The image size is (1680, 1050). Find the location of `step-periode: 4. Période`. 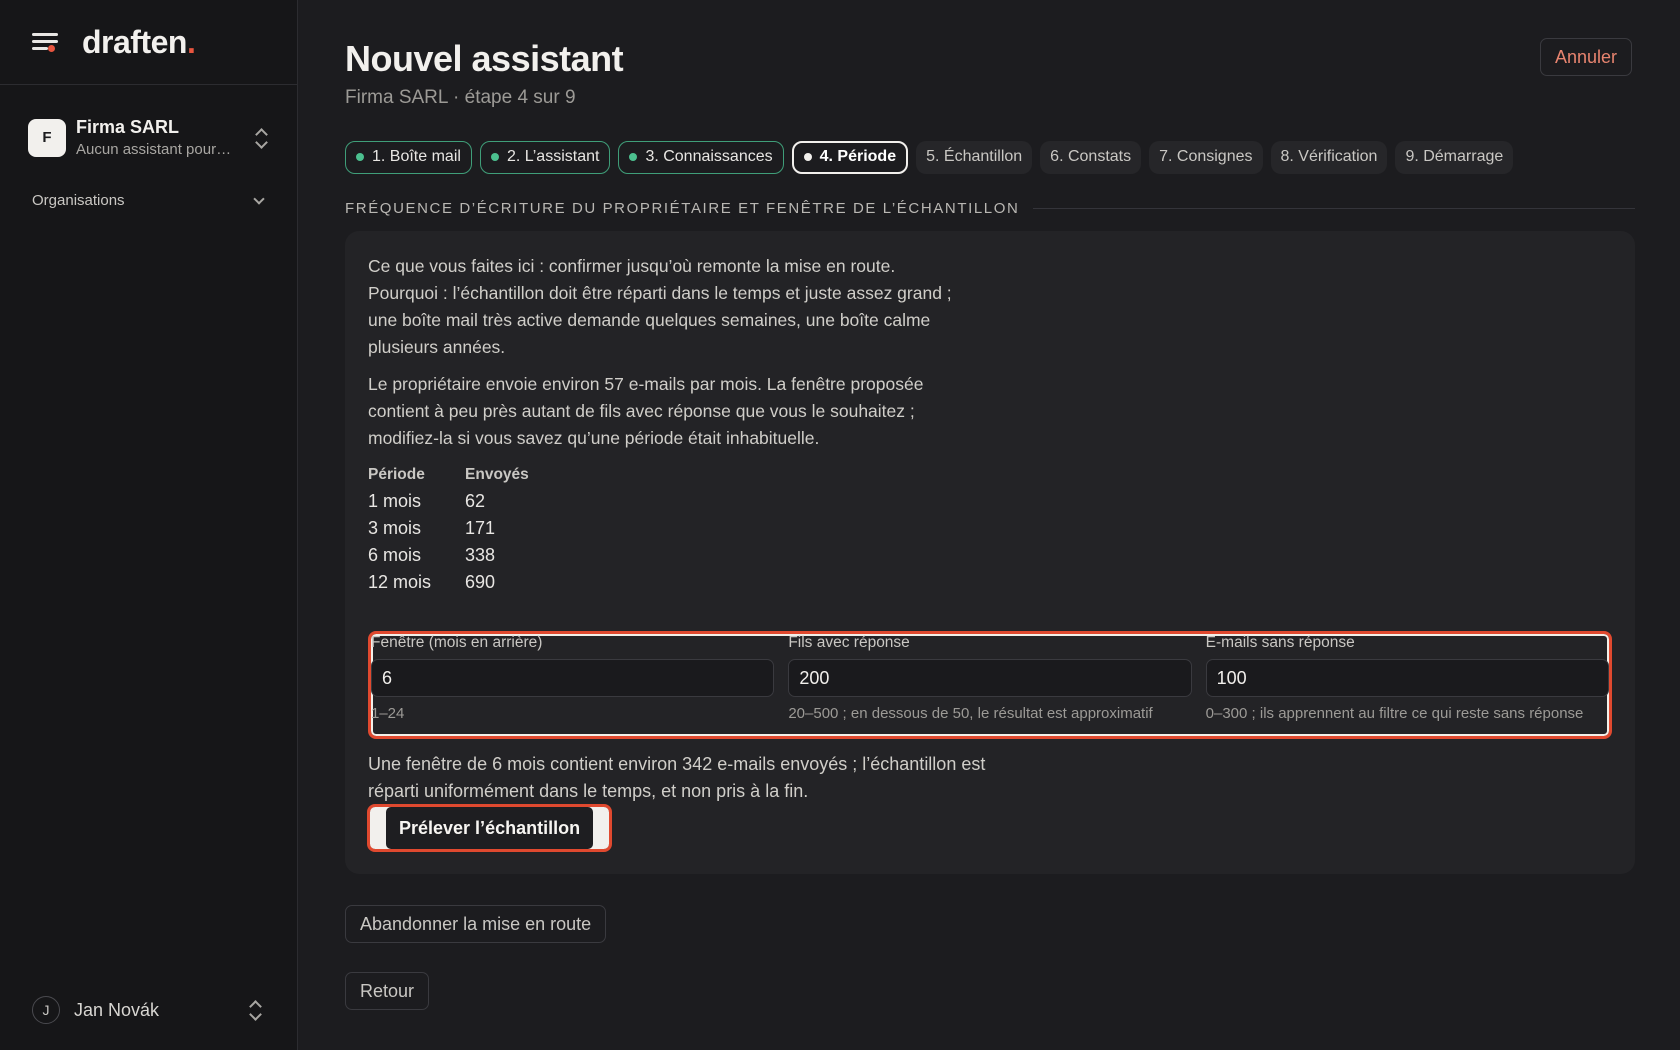

step-periode: 4. Période is located at coordinates (850, 157).